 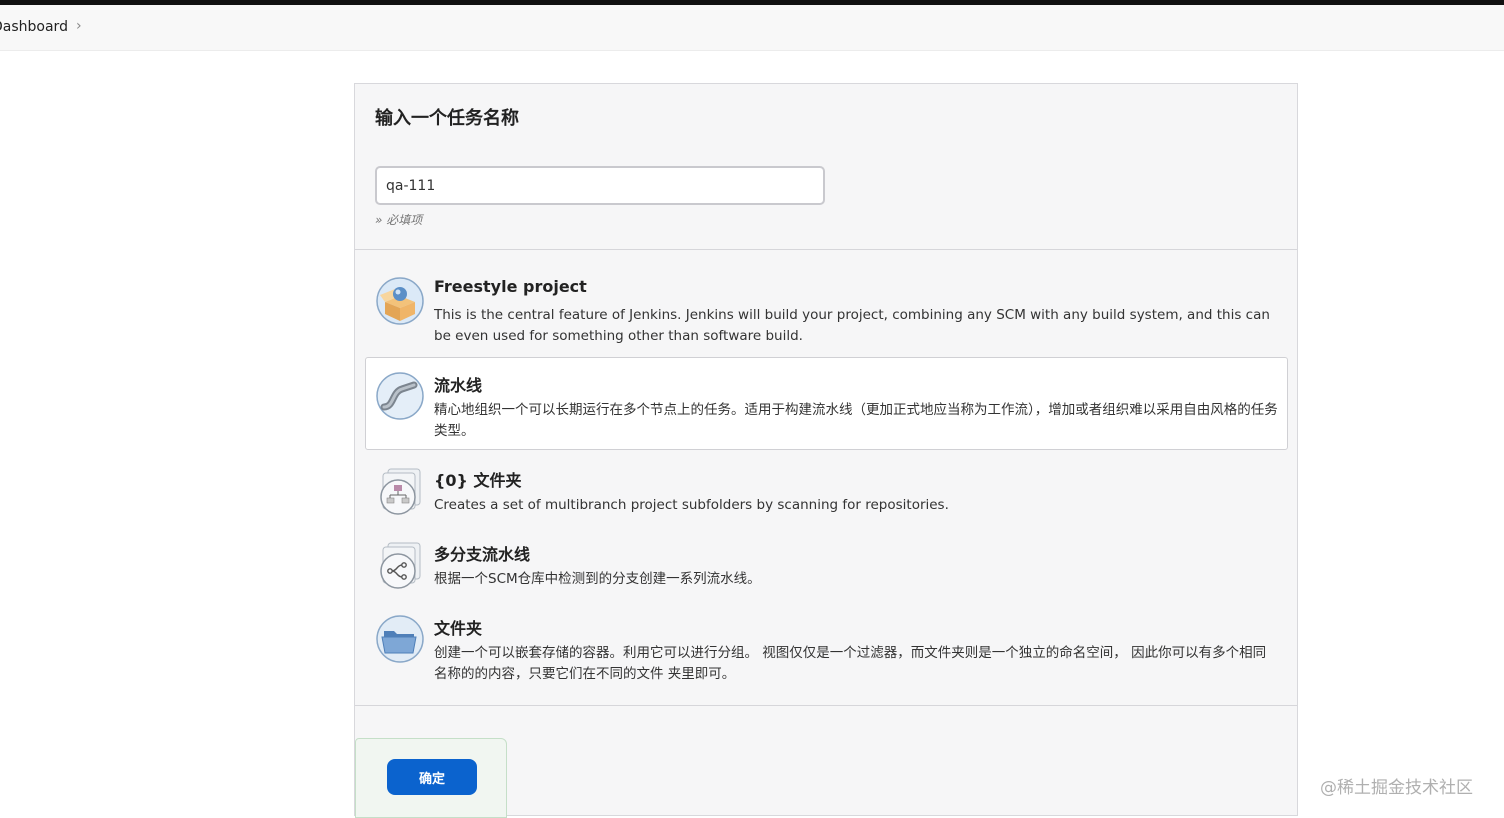 What do you see at coordinates (510, 286) in the screenshot?
I see `item-type-label: Freestyle project` at bounding box center [510, 286].